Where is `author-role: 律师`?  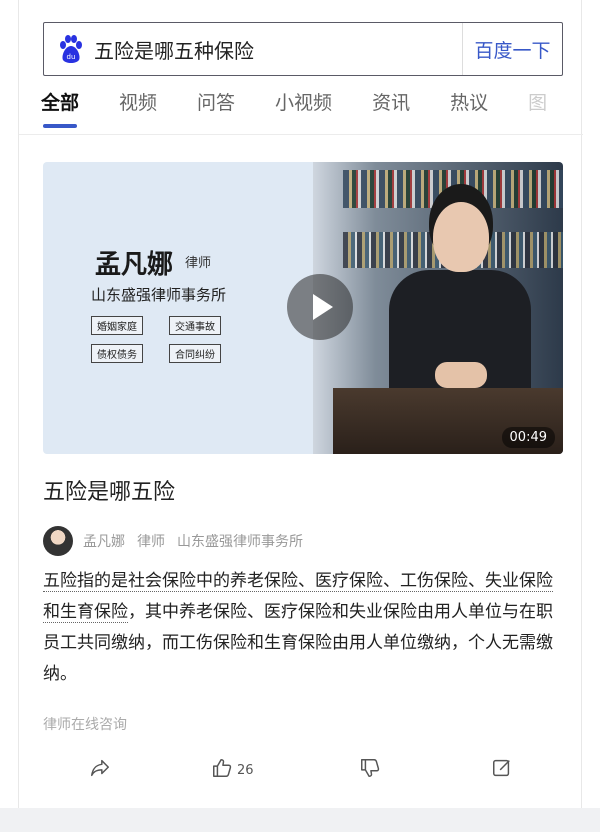 author-role: 律师 is located at coordinates (151, 542).